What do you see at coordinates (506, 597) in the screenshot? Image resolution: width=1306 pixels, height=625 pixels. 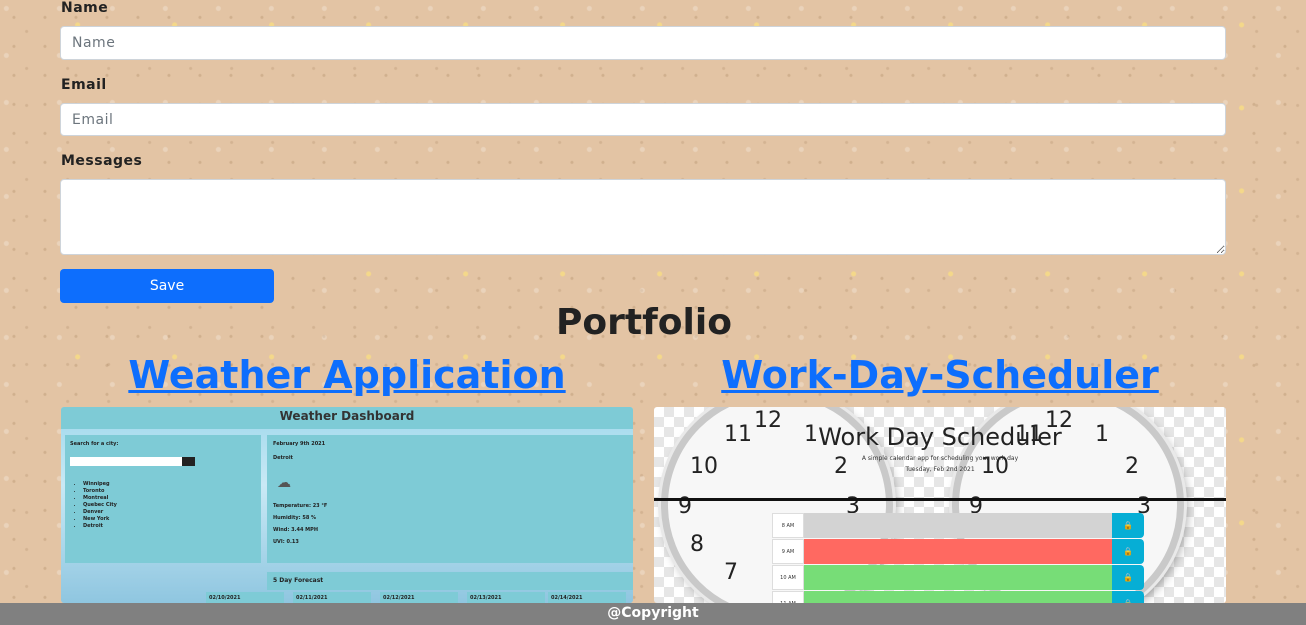 I see `weather-thumb-forecast-card: 02/13/2021` at bounding box center [506, 597].